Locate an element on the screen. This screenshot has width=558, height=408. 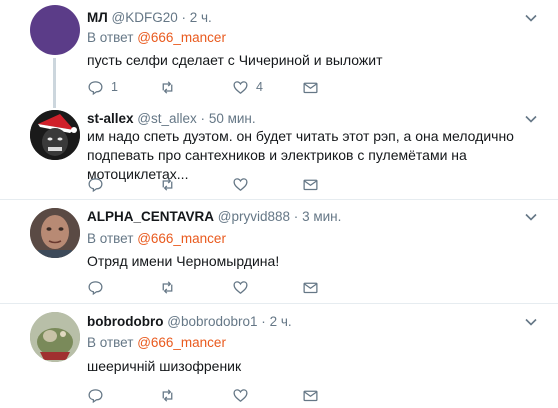
tweet-header: МЛ @KDFG20 · 2 ч. is located at coordinates (149, 17).